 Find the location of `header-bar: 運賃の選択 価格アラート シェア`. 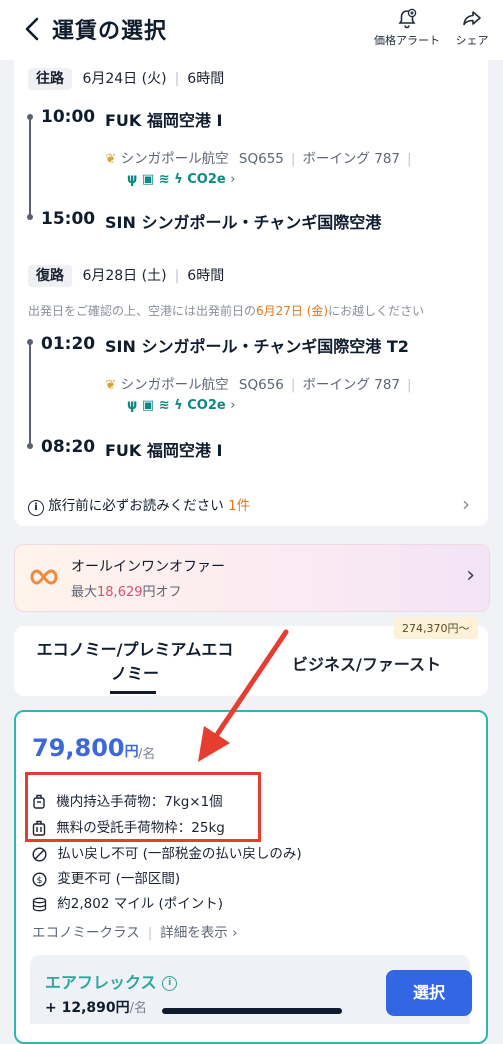

header-bar: 運賃の選択 価格アラート シェア is located at coordinates (251, 30).